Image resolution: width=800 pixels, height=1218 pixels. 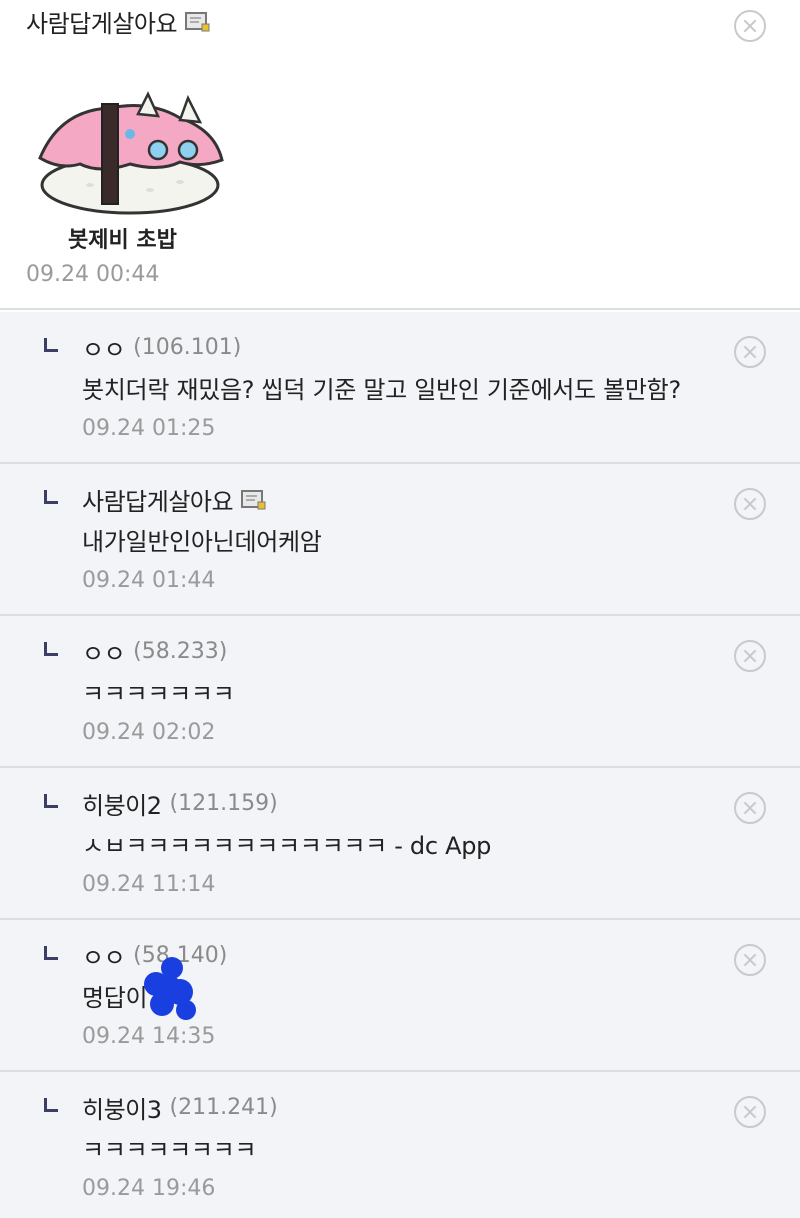 What do you see at coordinates (169, 1150) in the screenshot?
I see `reply-text: ㅋㅋㅋㅋㅋㅋㅋㅋ` at bounding box center [169, 1150].